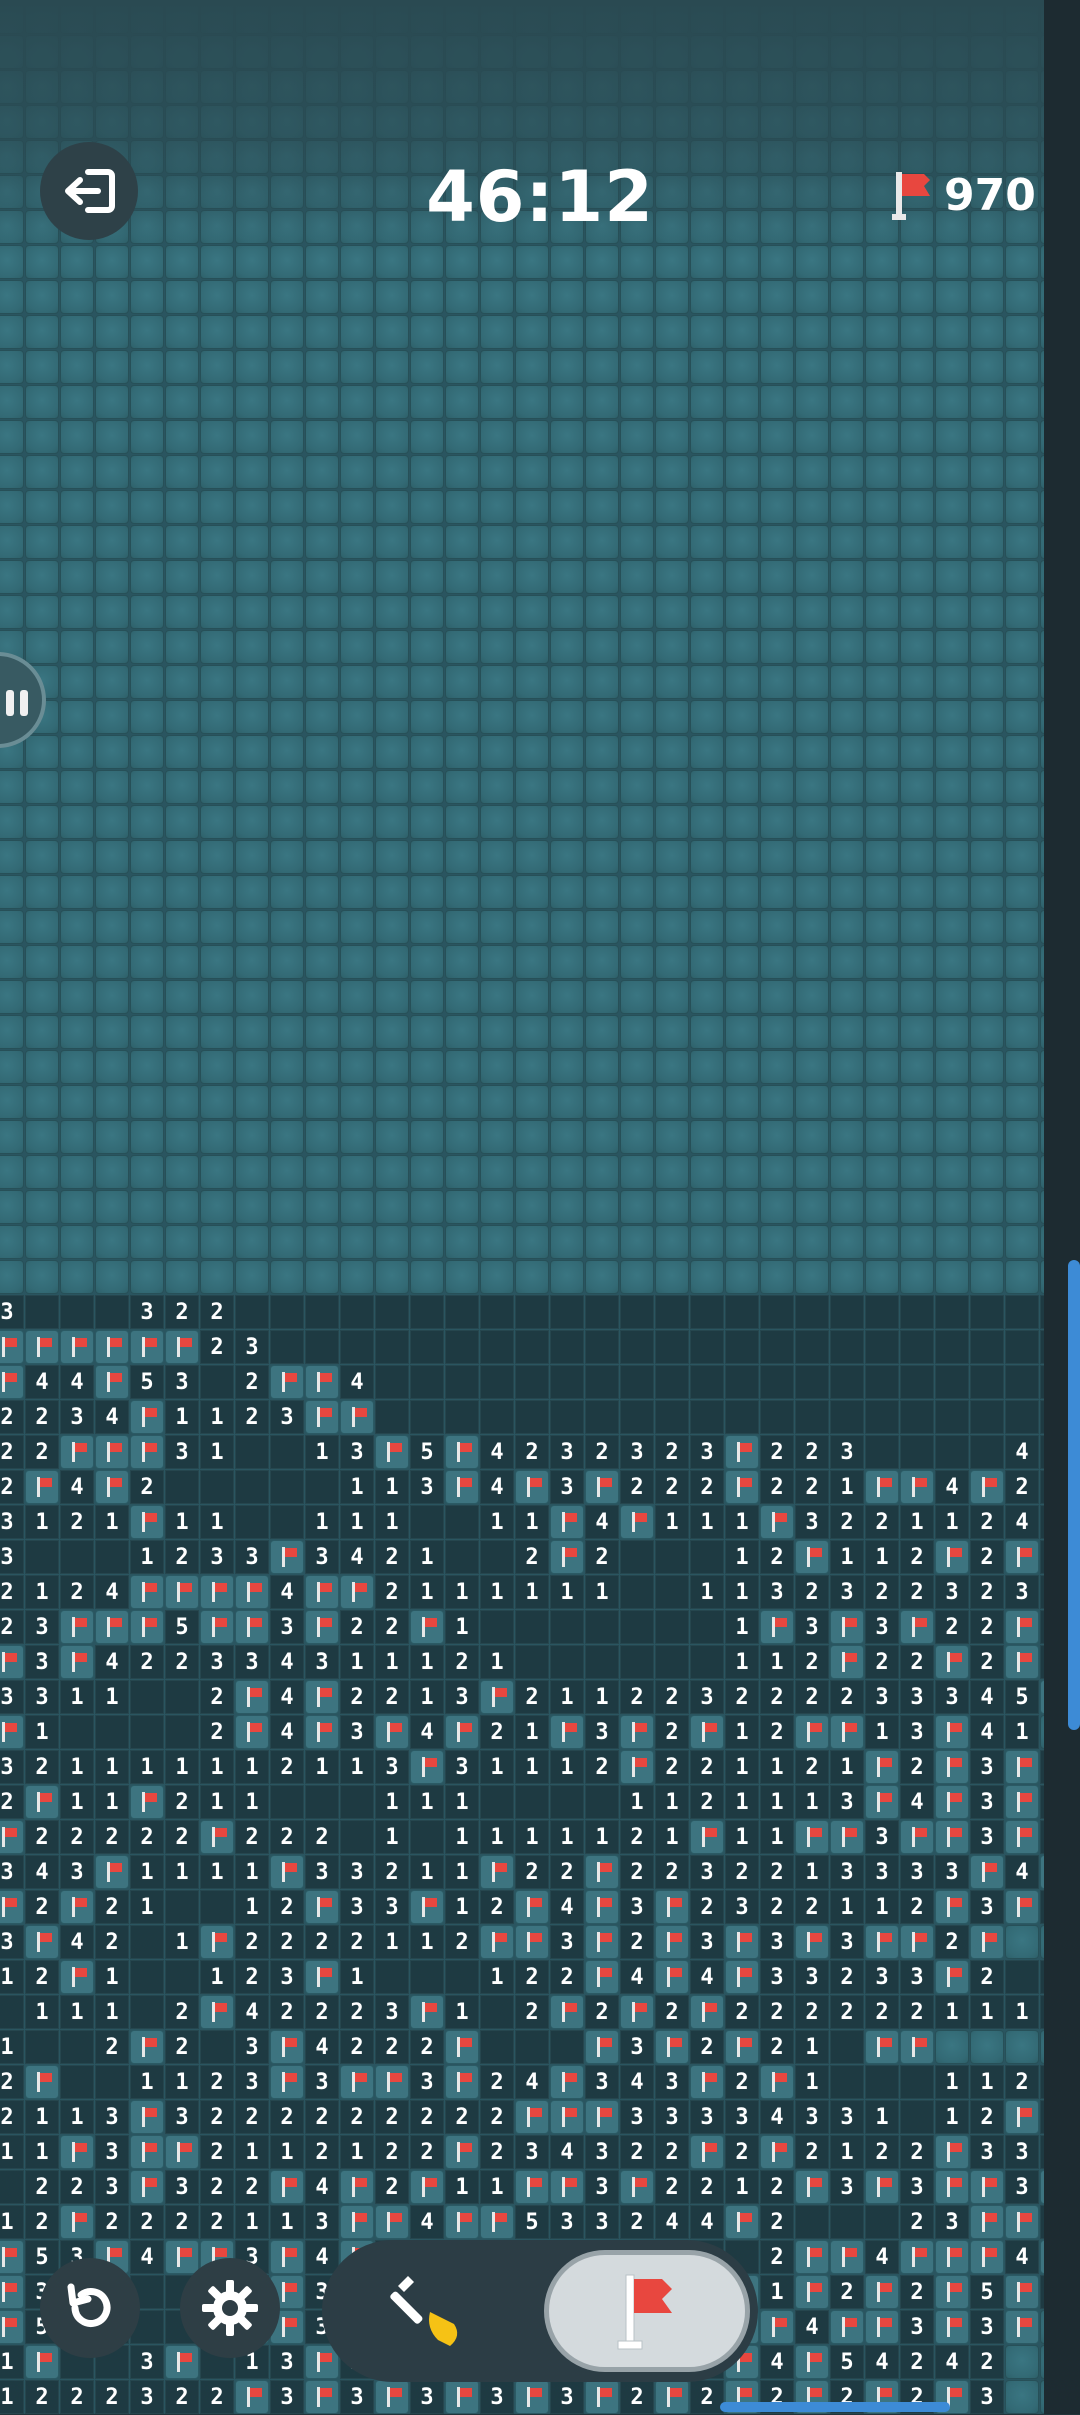  What do you see at coordinates (427, 1452) in the screenshot?
I see `number-cell: 5` at bounding box center [427, 1452].